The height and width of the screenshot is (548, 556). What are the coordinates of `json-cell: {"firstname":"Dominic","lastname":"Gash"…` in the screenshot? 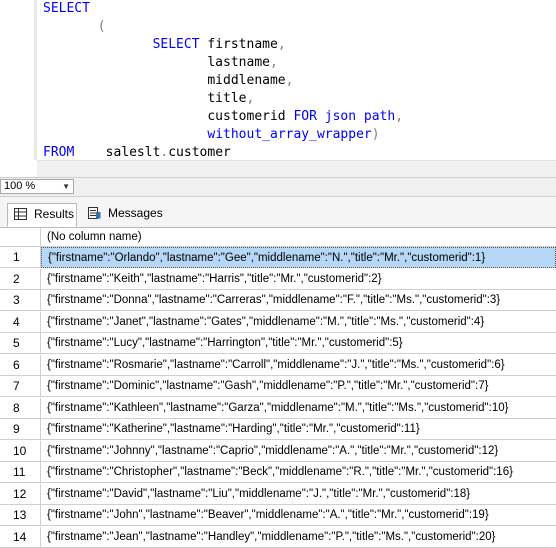 It's located at (298, 386).